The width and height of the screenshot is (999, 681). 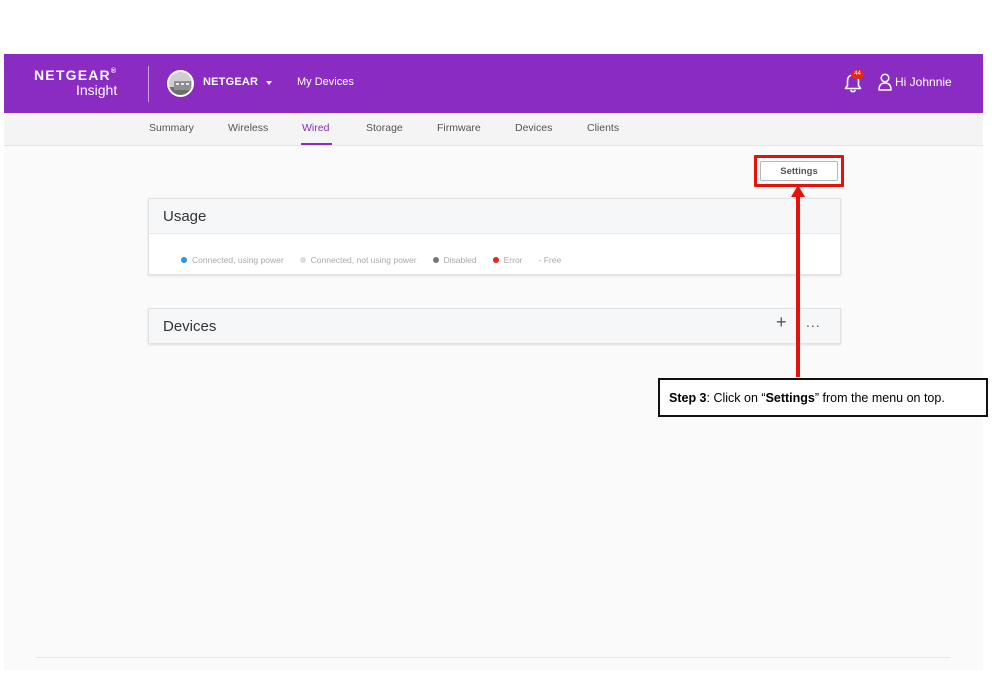 I want to click on legend-item: - Free, so click(x=550, y=260).